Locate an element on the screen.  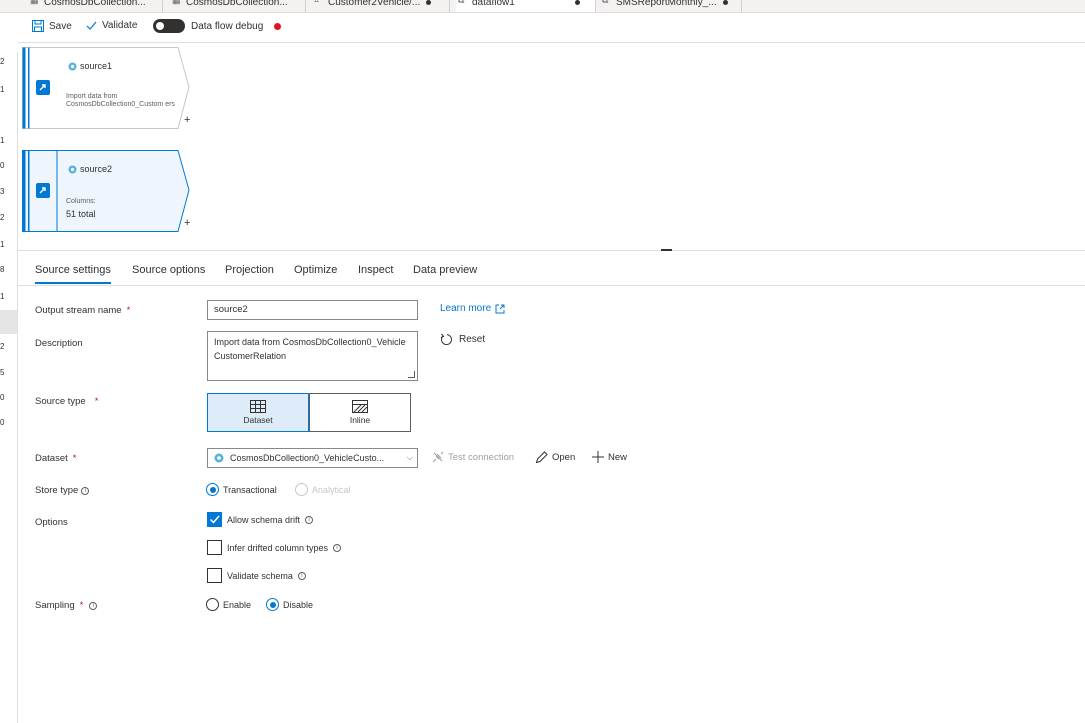
learn-more-link: Learn more is located at coordinates (472, 308).